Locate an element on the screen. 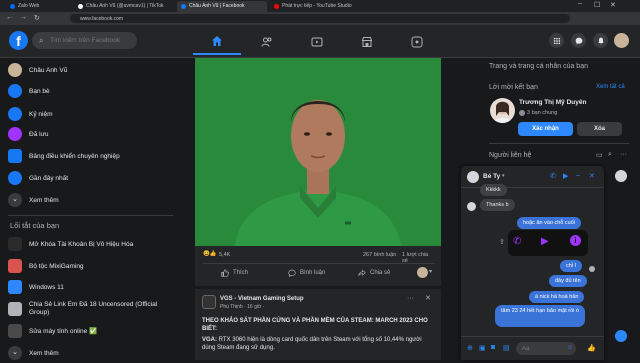 Image resolution: width=640 pixels, height=363 pixels. call-card: ✆ ▶ i is located at coordinates (548, 243).